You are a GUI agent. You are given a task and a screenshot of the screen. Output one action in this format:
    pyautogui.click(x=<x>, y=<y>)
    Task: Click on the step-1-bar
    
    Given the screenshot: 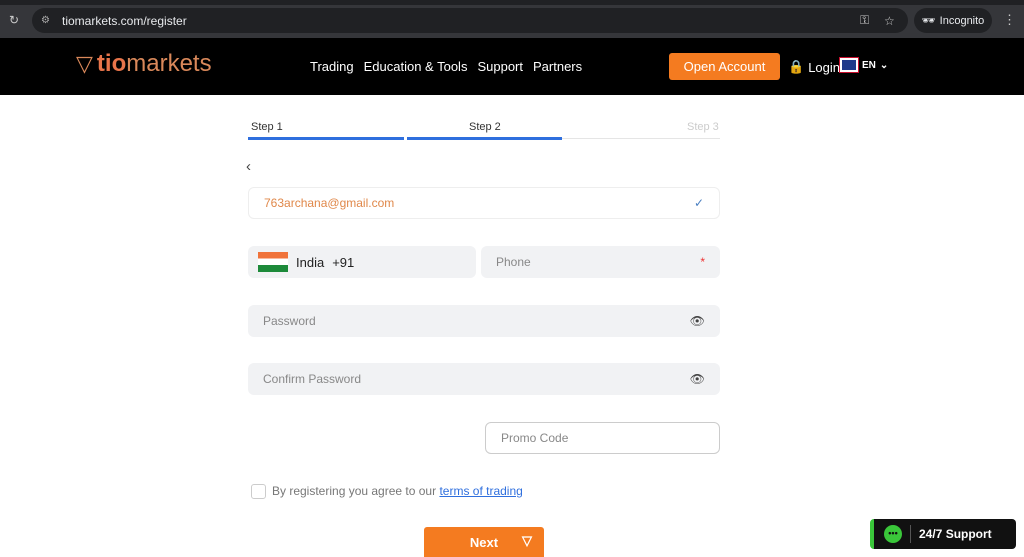 What is the action you would take?
    pyautogui.click(x=326, y=138)
    